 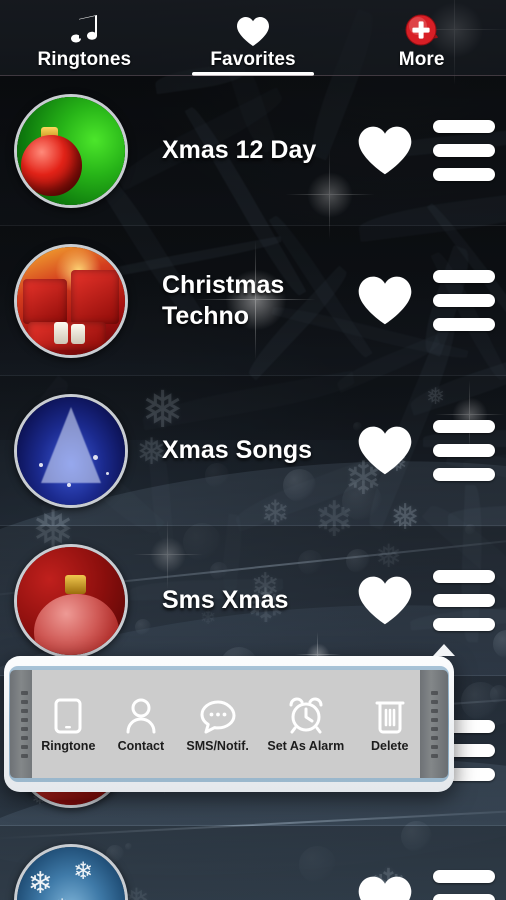 I want to click on trash-can-icon, so click(x=390, y=715).